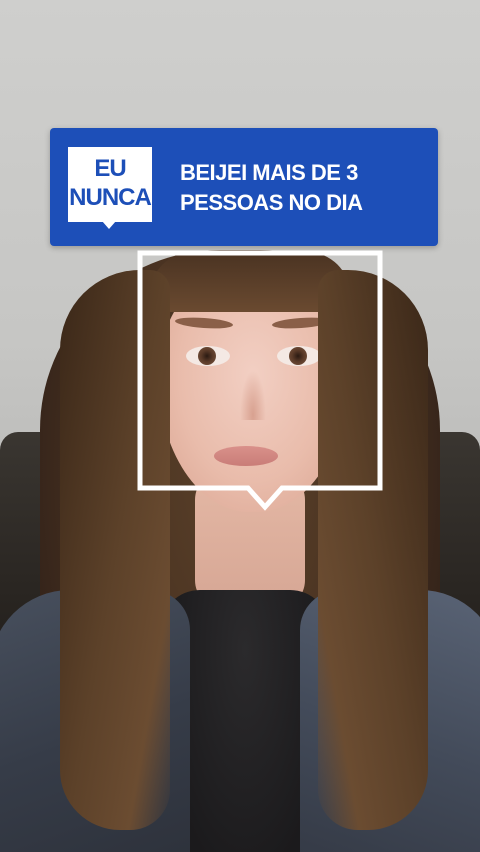 This screenshot has height=852, width=480. What do you see at coordinates (109, 225) in the screenshot?
I see `badge-speech-tail` at bounding box center [109, 225].